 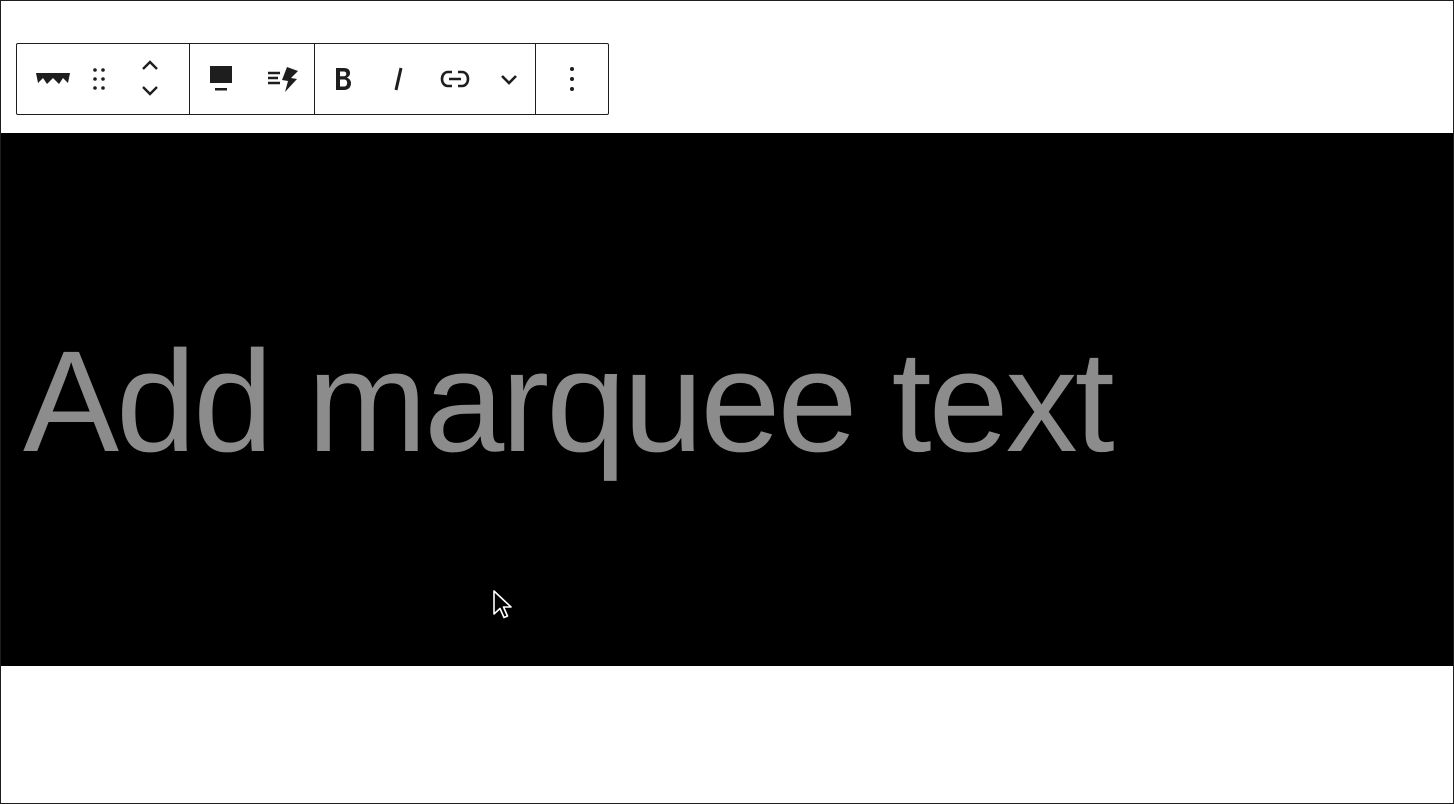 I want to click on options-button, so click(x=572, y=79).